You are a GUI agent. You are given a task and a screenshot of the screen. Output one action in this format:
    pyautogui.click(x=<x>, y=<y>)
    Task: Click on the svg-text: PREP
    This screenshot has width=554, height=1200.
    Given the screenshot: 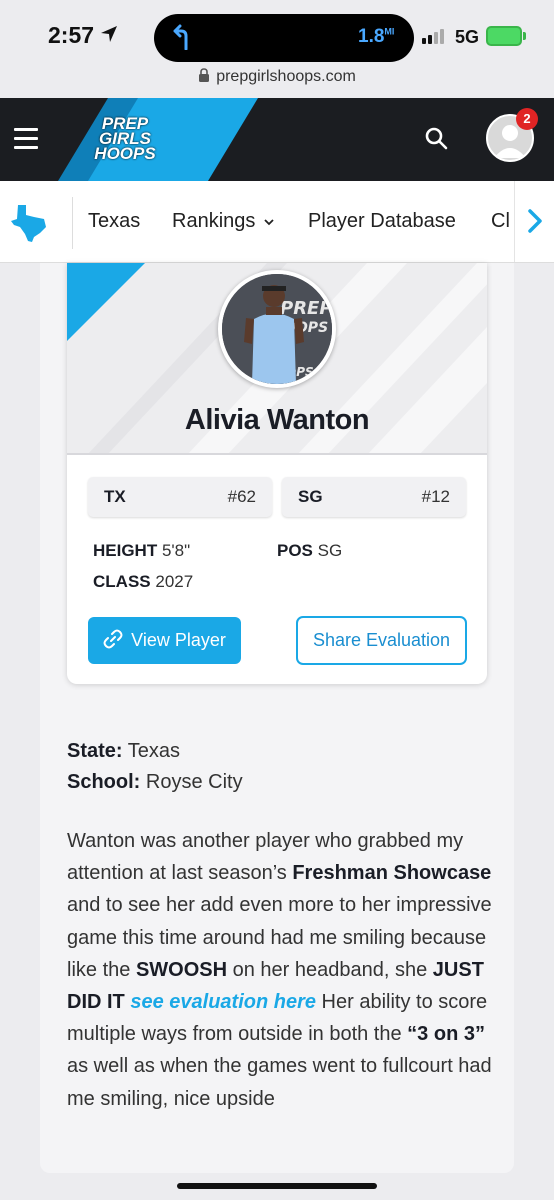 What is the action you would take?
    pyautogui.click(x=306, y=308)
    